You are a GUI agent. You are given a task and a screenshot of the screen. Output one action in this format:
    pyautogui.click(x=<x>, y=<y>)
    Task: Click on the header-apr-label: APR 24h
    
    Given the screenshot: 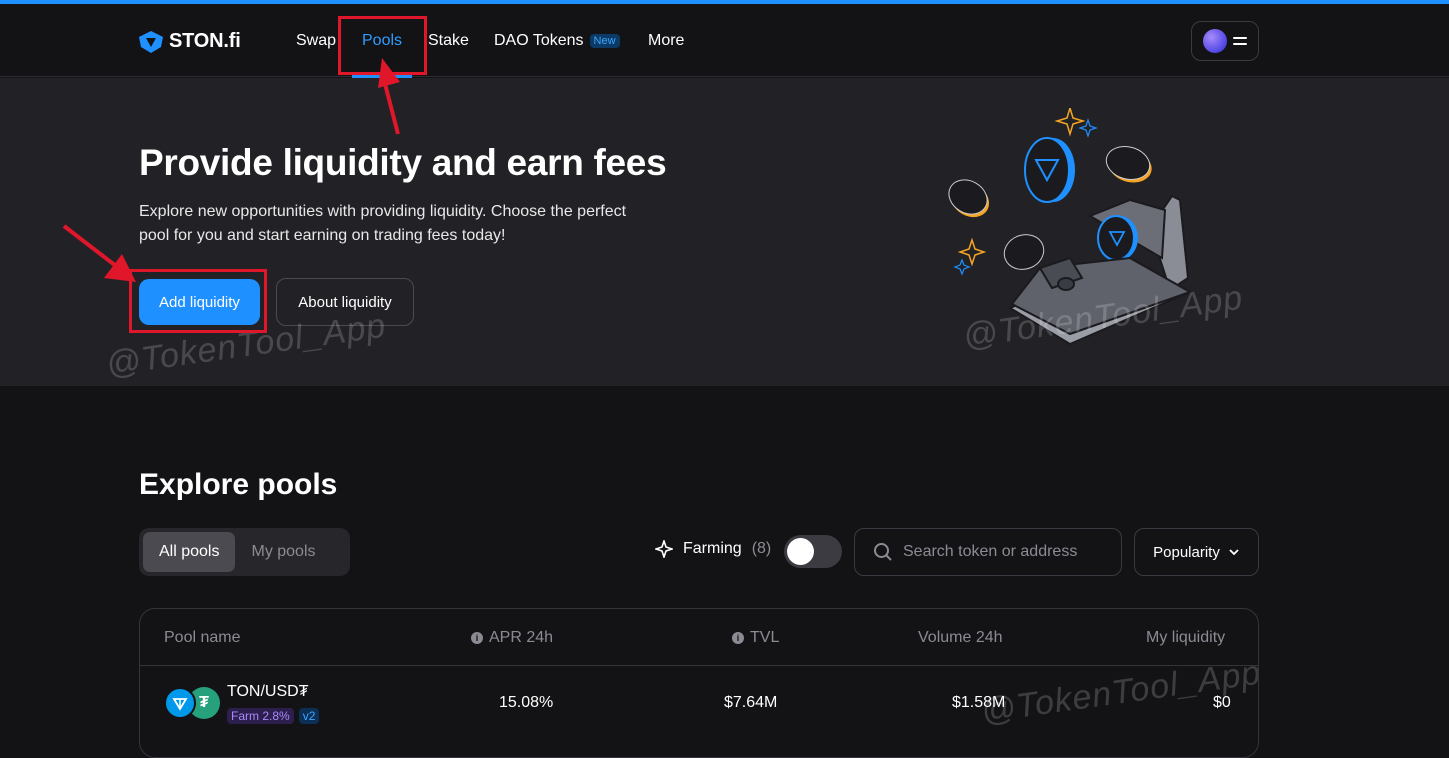 What is the action you would take?
    pyautogui.click(x=521, y=637)
    